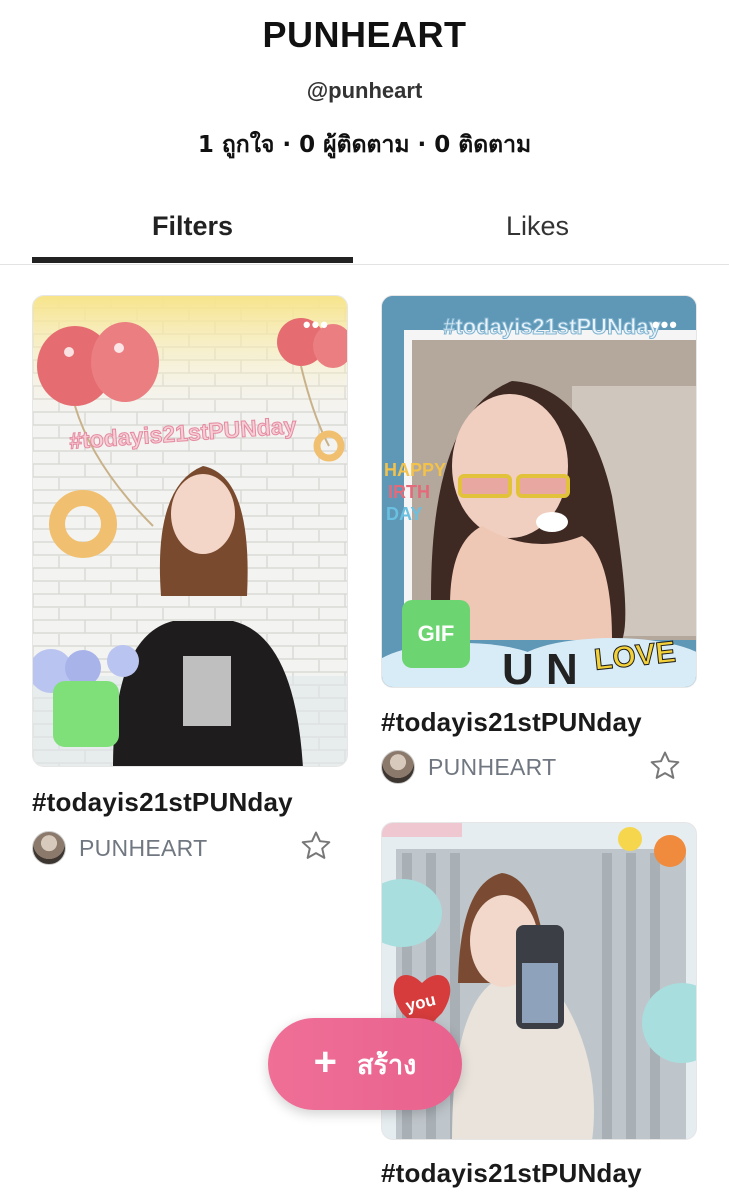 The width and height of the screenshot is (729, 1200). Describe the element at coordinates (537, 232) in the screenshot. I see `tab-likes: Likes` at that location.